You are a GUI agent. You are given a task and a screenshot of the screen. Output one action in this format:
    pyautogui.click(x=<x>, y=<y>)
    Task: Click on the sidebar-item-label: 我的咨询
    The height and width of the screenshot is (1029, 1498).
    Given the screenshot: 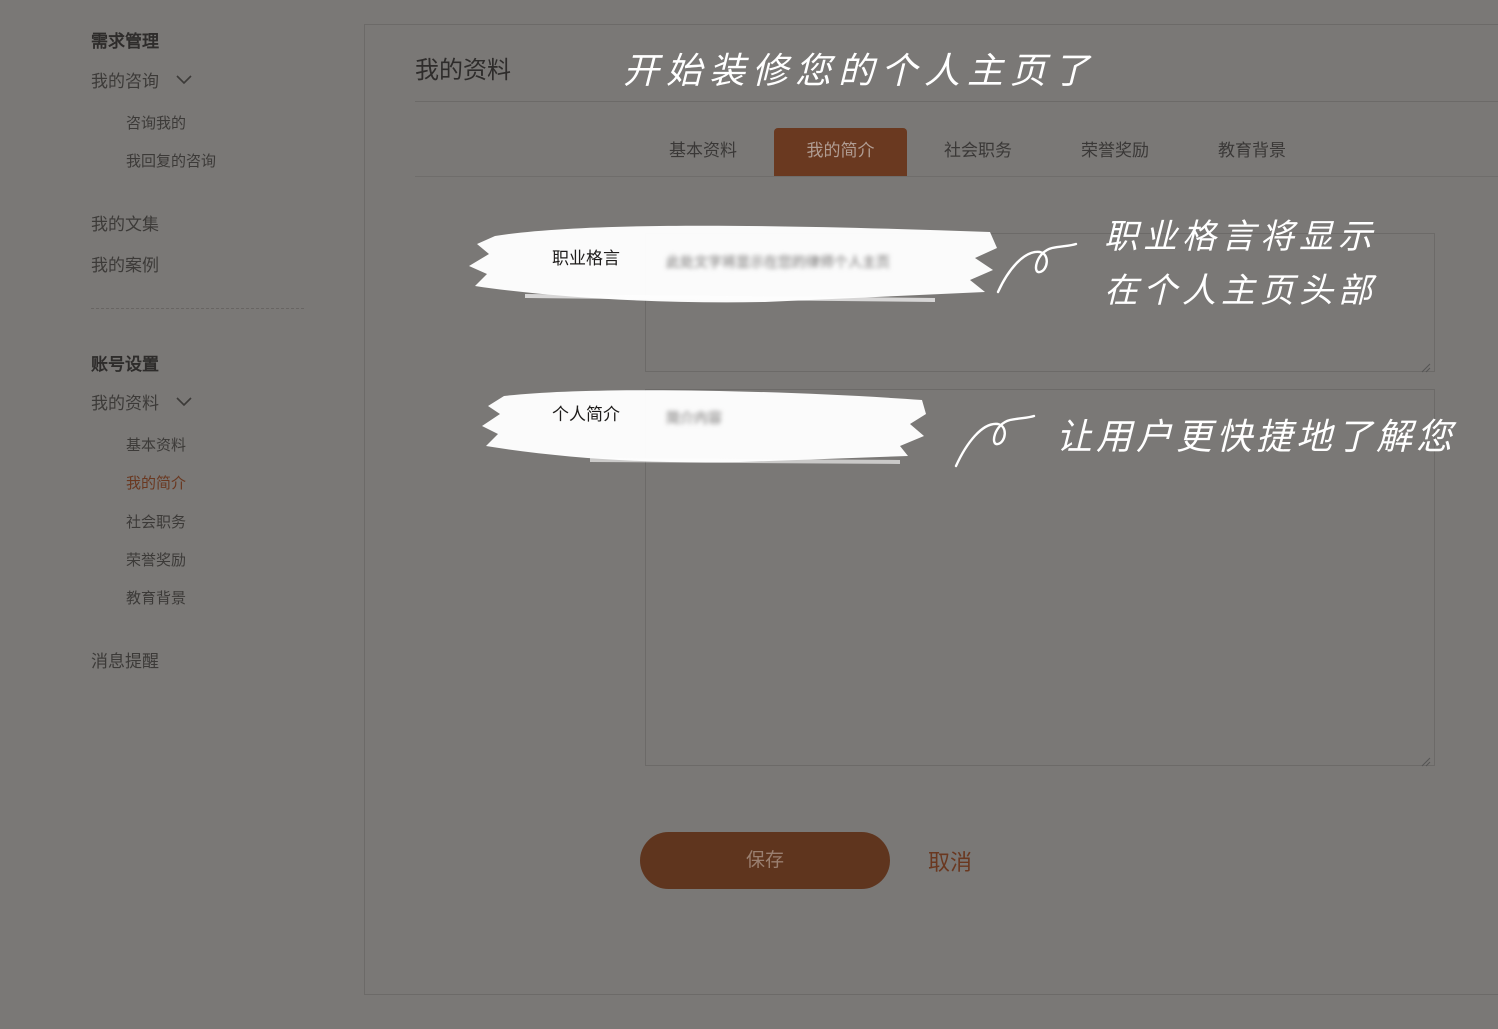 What is the action you would take?
    pyautogui.click(x=125, y=82)
    